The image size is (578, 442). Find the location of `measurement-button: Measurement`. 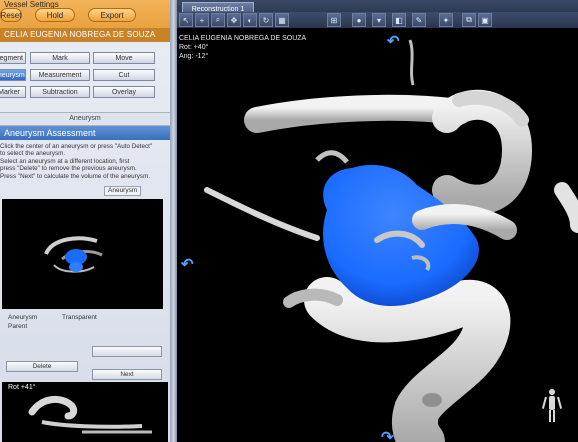

measurement-button: Measurement is located at coordinates (60, 75).